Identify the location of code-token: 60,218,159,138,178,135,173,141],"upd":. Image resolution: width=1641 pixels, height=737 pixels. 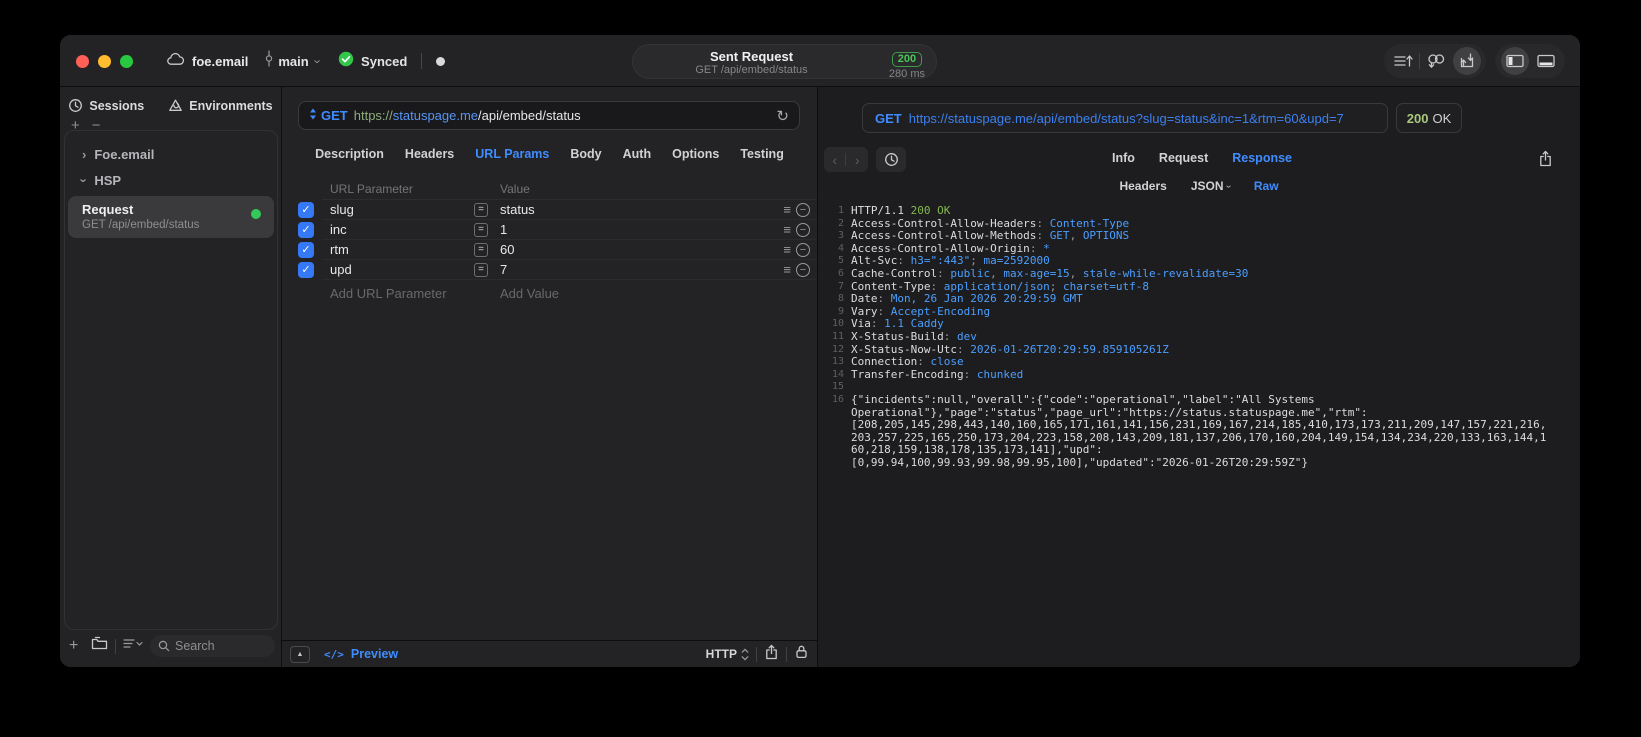
(977, 450).